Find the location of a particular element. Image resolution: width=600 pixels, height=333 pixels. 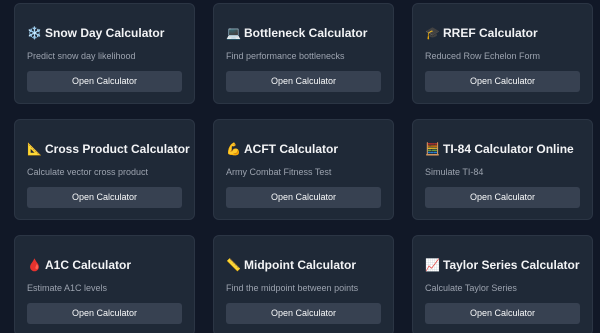

ruler-icon: 📏 is located at coordinates (233, 265).